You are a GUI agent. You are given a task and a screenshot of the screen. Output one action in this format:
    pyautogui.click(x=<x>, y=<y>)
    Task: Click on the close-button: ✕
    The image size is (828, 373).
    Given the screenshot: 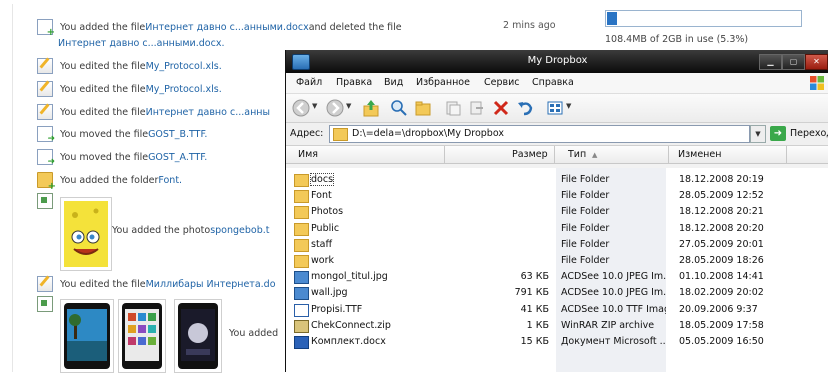 What is the action you would take?
    pyautogui.click(x=816, y=62)
    